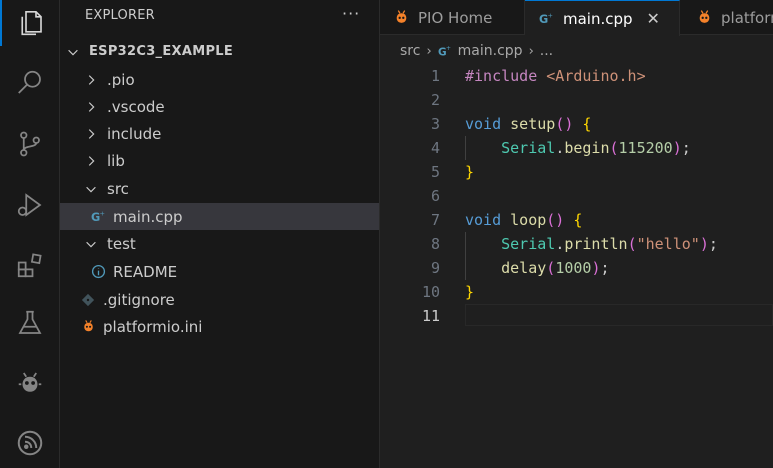 This screenshot has width=773, height=468. I want to click on code-token: }, so click(470, 292).